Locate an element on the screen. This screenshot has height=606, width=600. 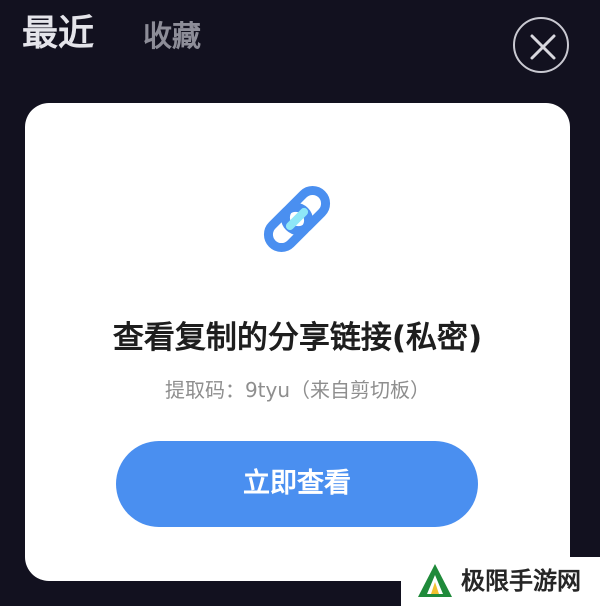
link-icon is located at coordinates (297, 219).